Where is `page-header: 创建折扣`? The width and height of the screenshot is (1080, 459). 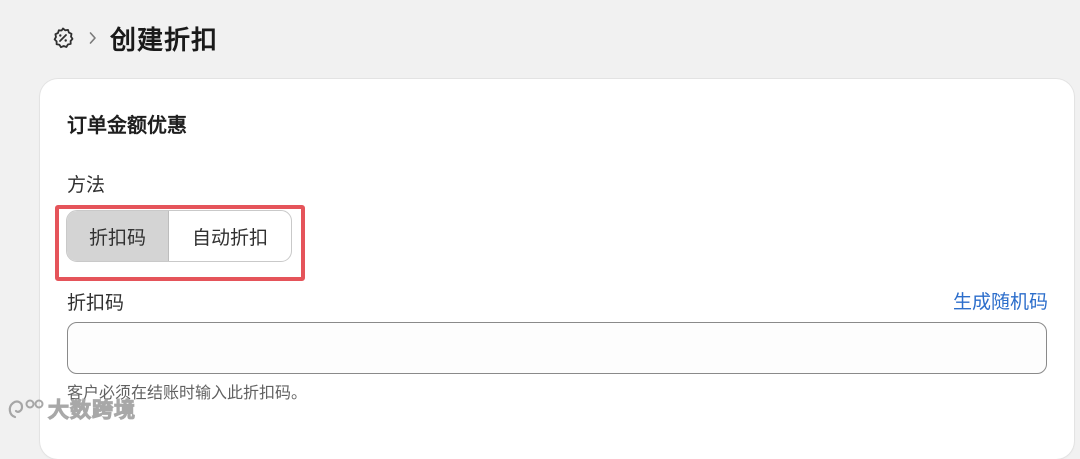 page-header: 创建折扣 is located at coordinates (134, 38).